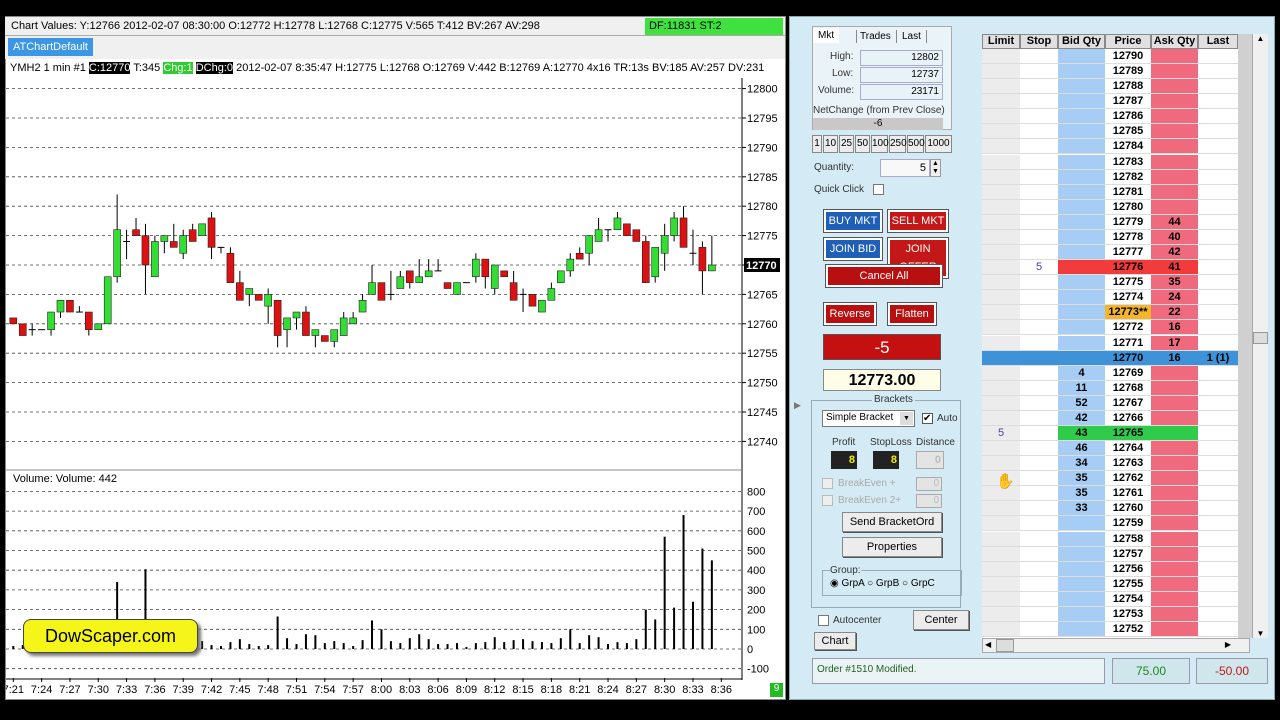  I want to click on grpb-radio-icon: ○, so click(870, 583).